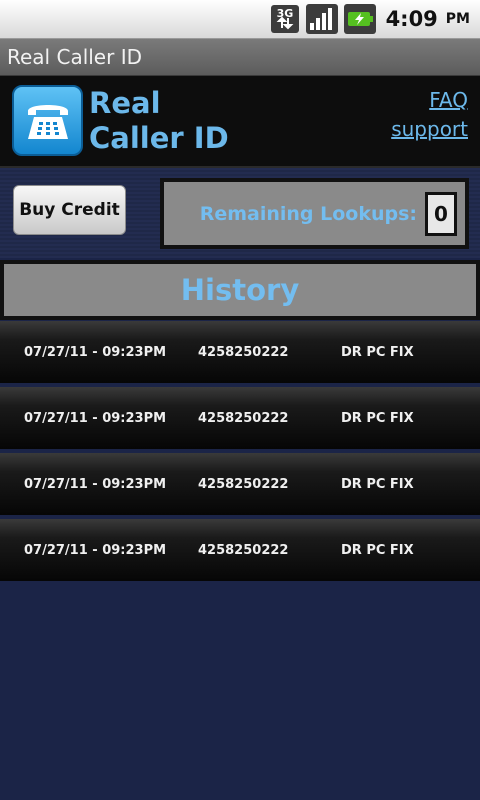 The height and width of the screenshot is (800, 480). What do you see at coordinates (441, 213) in the screenshot?
I see `remaining-lookups-count: 0` at bounding box center [441, 213].